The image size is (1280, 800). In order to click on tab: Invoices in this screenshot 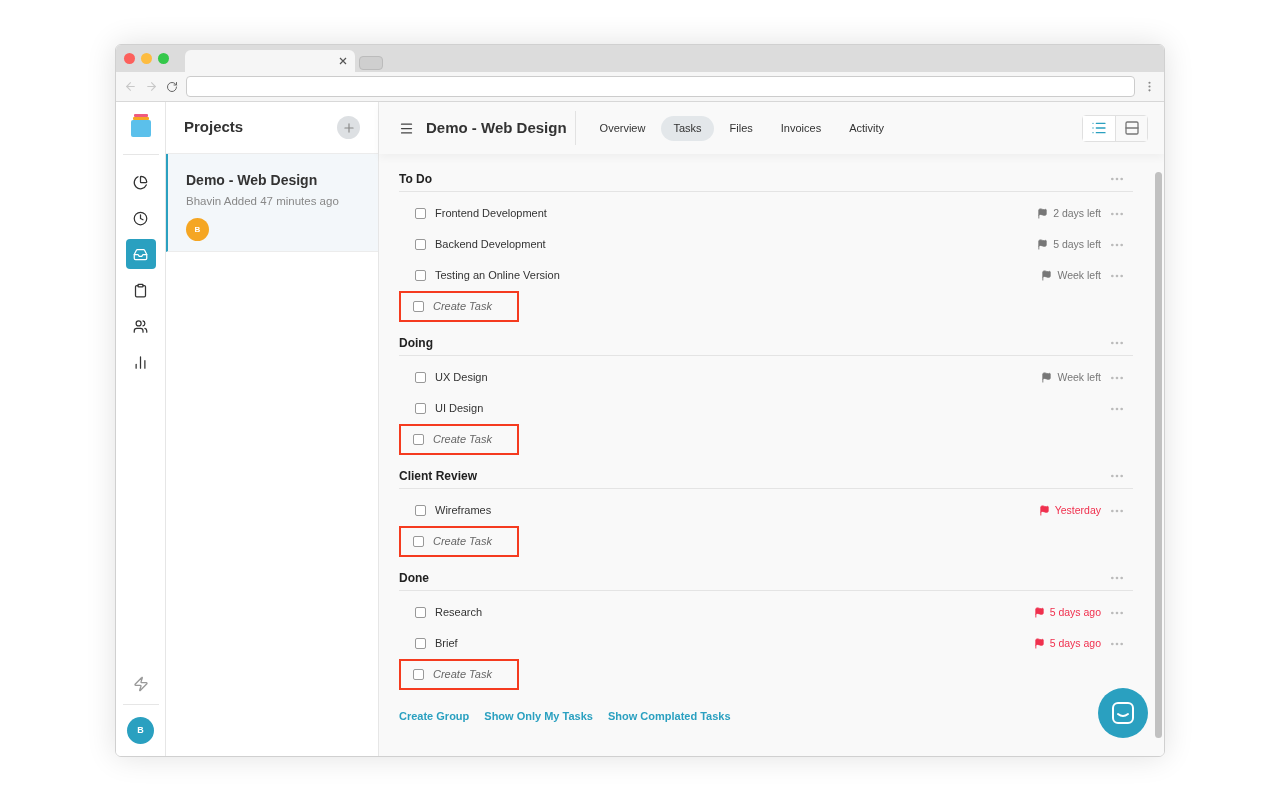, I will do `click(801, 128)`.